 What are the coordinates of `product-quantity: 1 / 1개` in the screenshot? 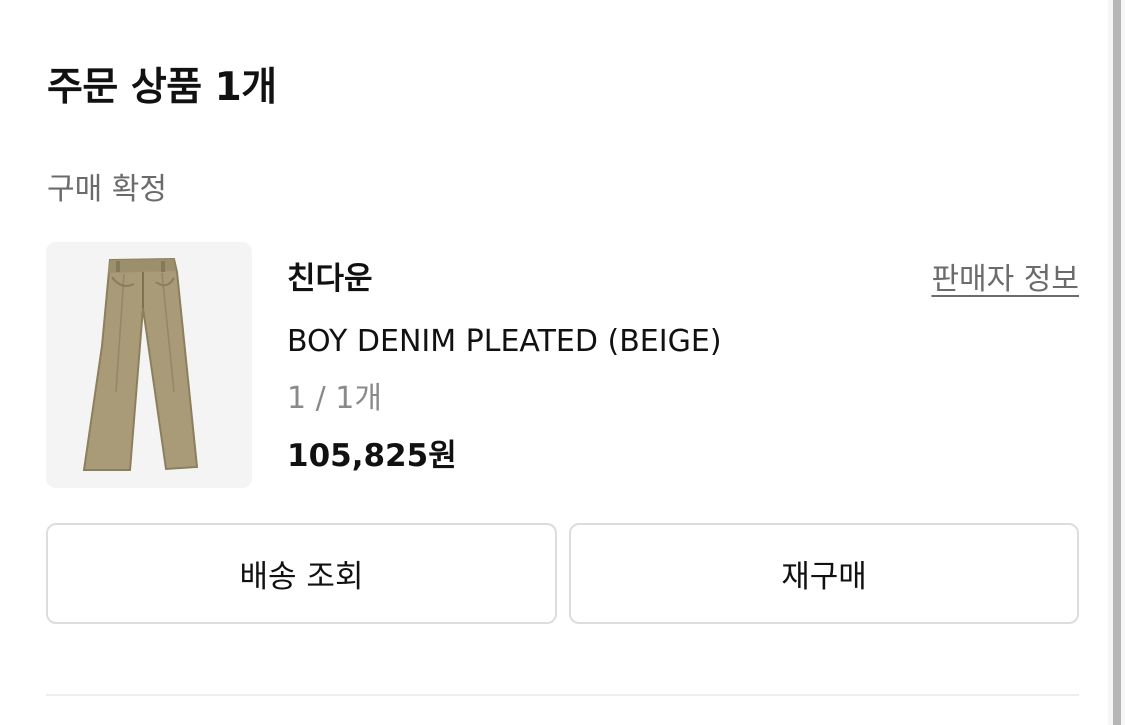 It's located at (334, 398).